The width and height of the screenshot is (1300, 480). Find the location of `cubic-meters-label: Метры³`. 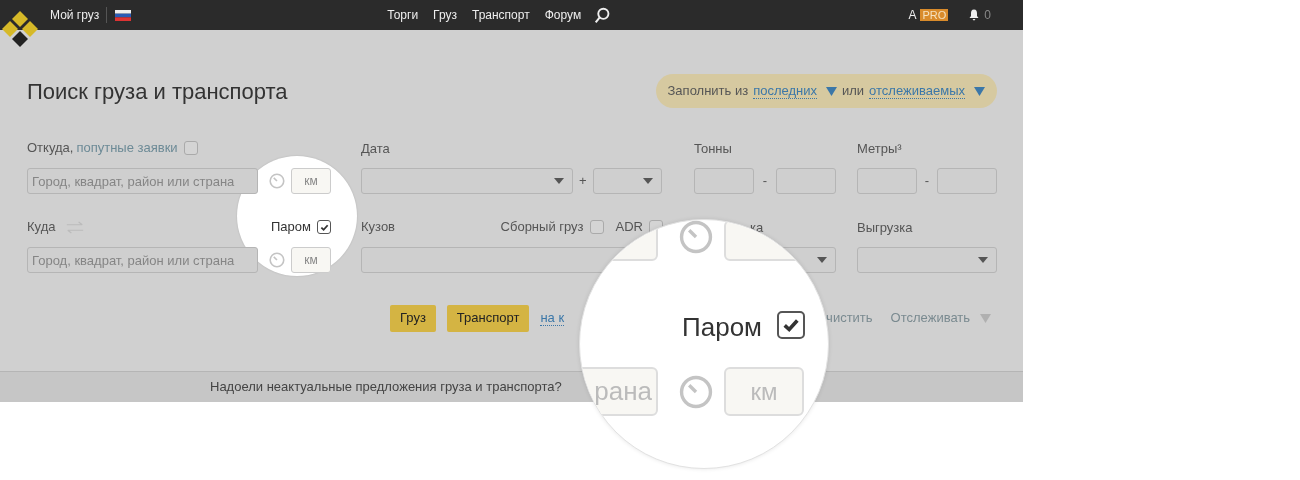

cubic-meters-label: Метры³ is located at coordinates (880, 148).